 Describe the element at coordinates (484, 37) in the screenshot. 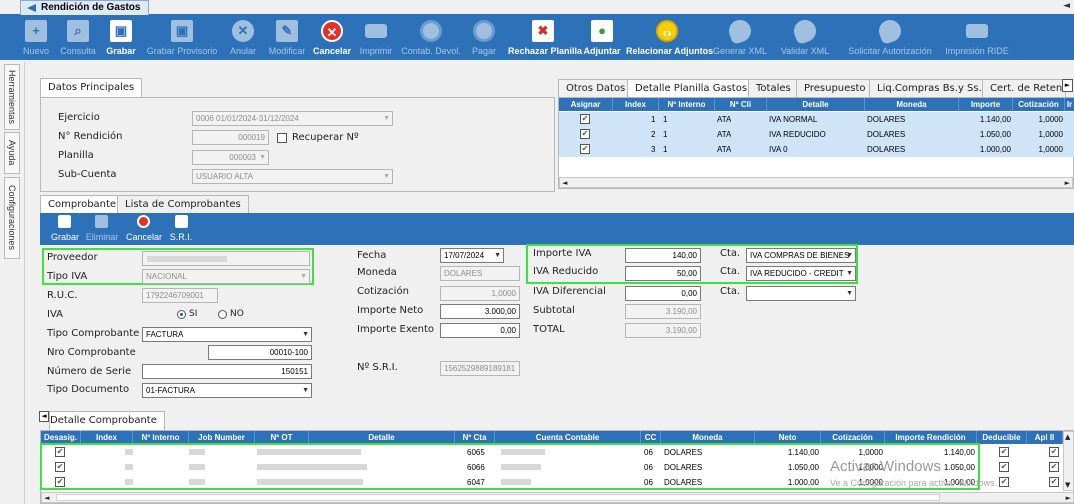

I see `pagar-button: Pagar` at that location.